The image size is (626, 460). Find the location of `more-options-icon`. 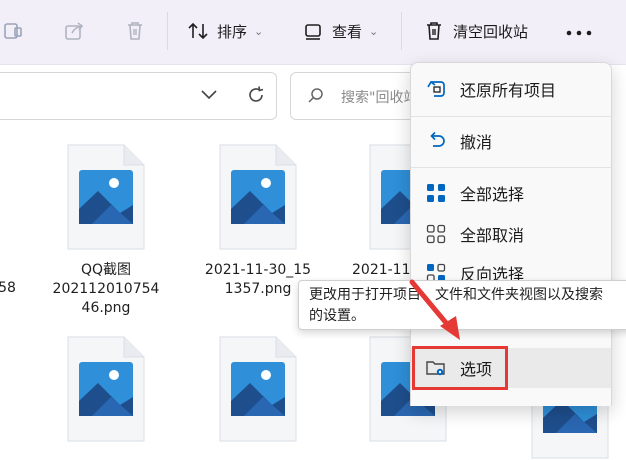

more-options-icon is located at coordinates (579, 33).